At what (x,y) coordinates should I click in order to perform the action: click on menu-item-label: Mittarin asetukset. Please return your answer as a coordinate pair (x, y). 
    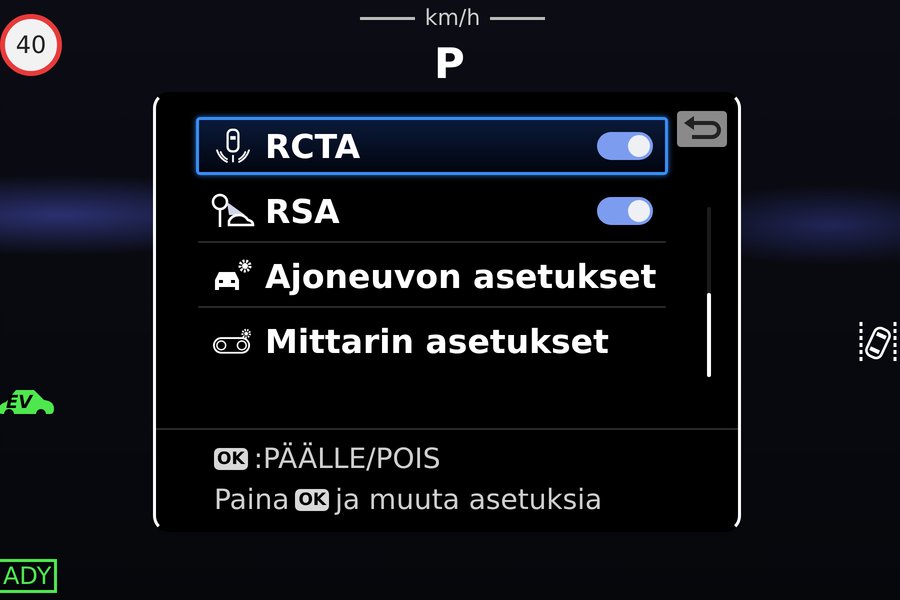
    Looking at the image, I should click on (437, 341).